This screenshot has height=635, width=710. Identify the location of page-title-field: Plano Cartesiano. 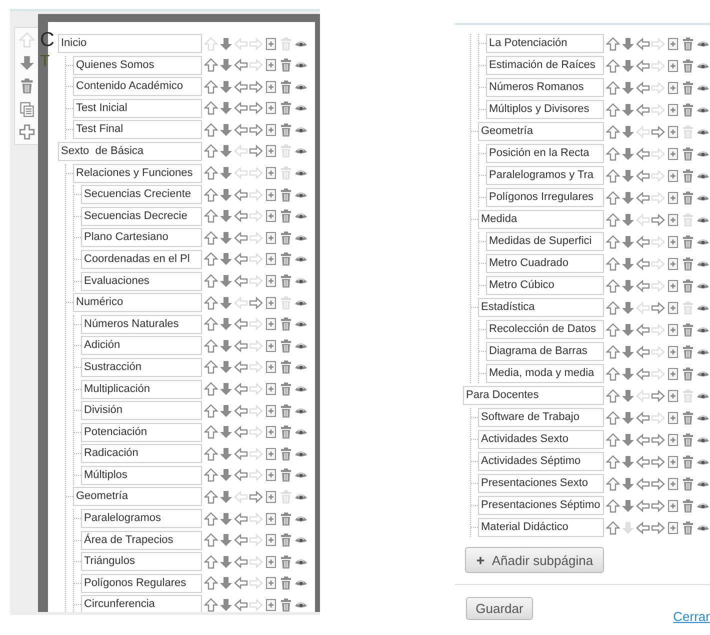
(141, 238).